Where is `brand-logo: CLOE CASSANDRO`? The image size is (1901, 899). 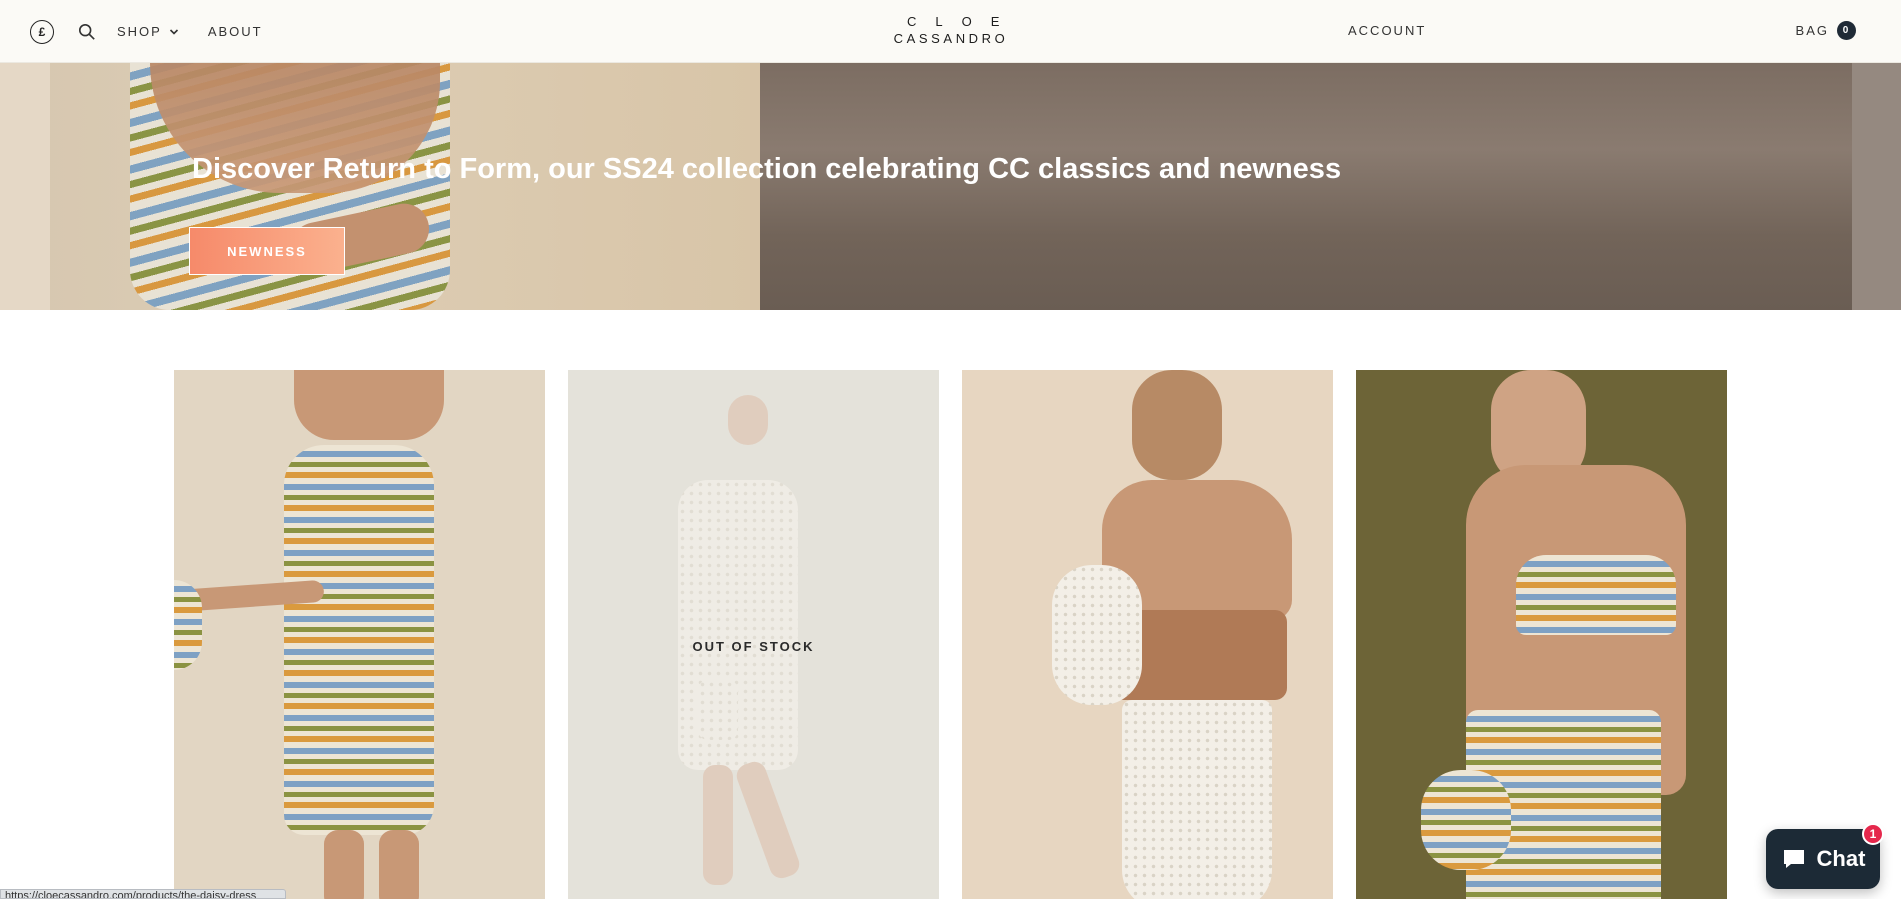
brand-logo: CLOE CASSANDRO is located at coordinates (951, 31).